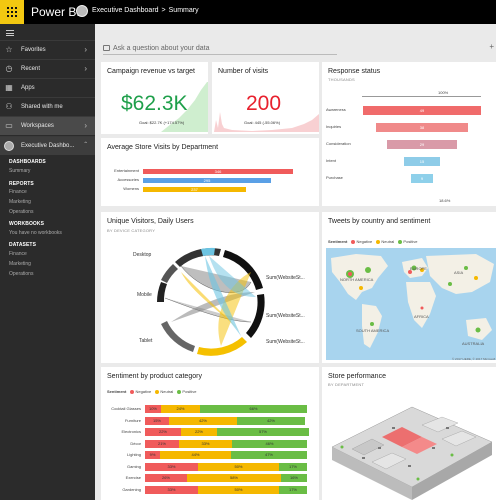 This screenshot has width=496, height=500. What do you see at coordinates (20, 202) in the screenshot?
I see `sidebar-link-report-marketing: Marketing` at bounding box center [20, 202].